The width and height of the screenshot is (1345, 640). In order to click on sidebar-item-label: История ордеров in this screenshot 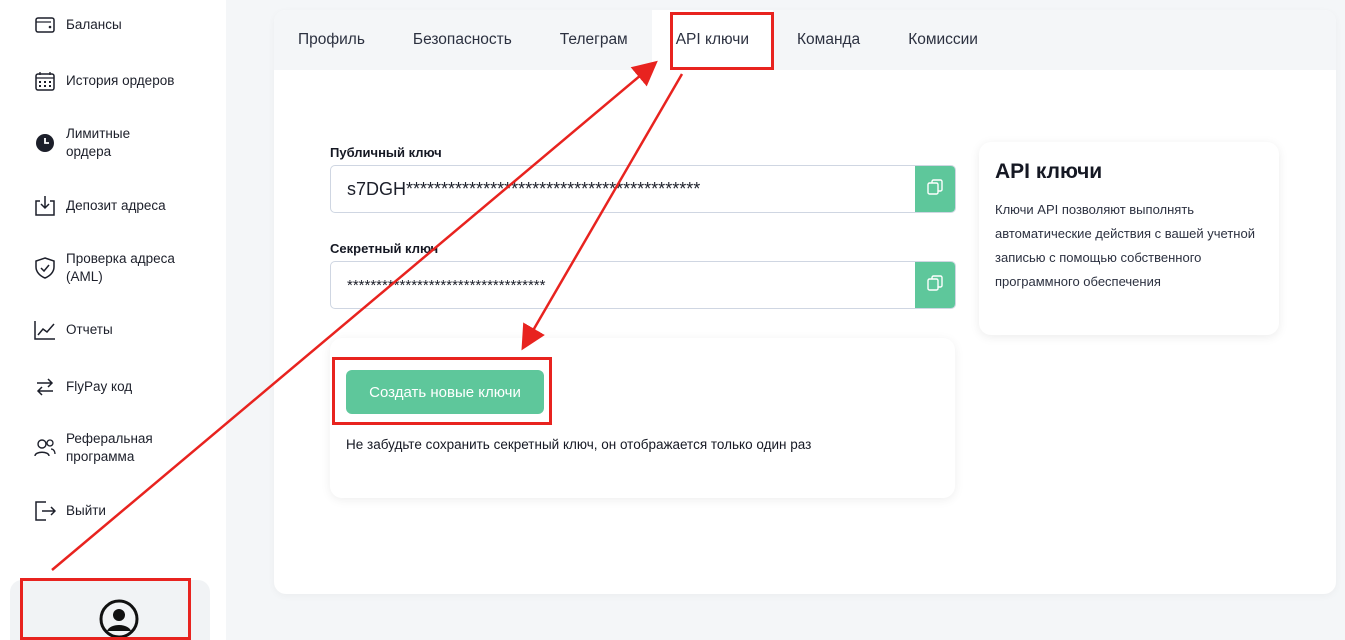, I will do `click(120, 80)`.